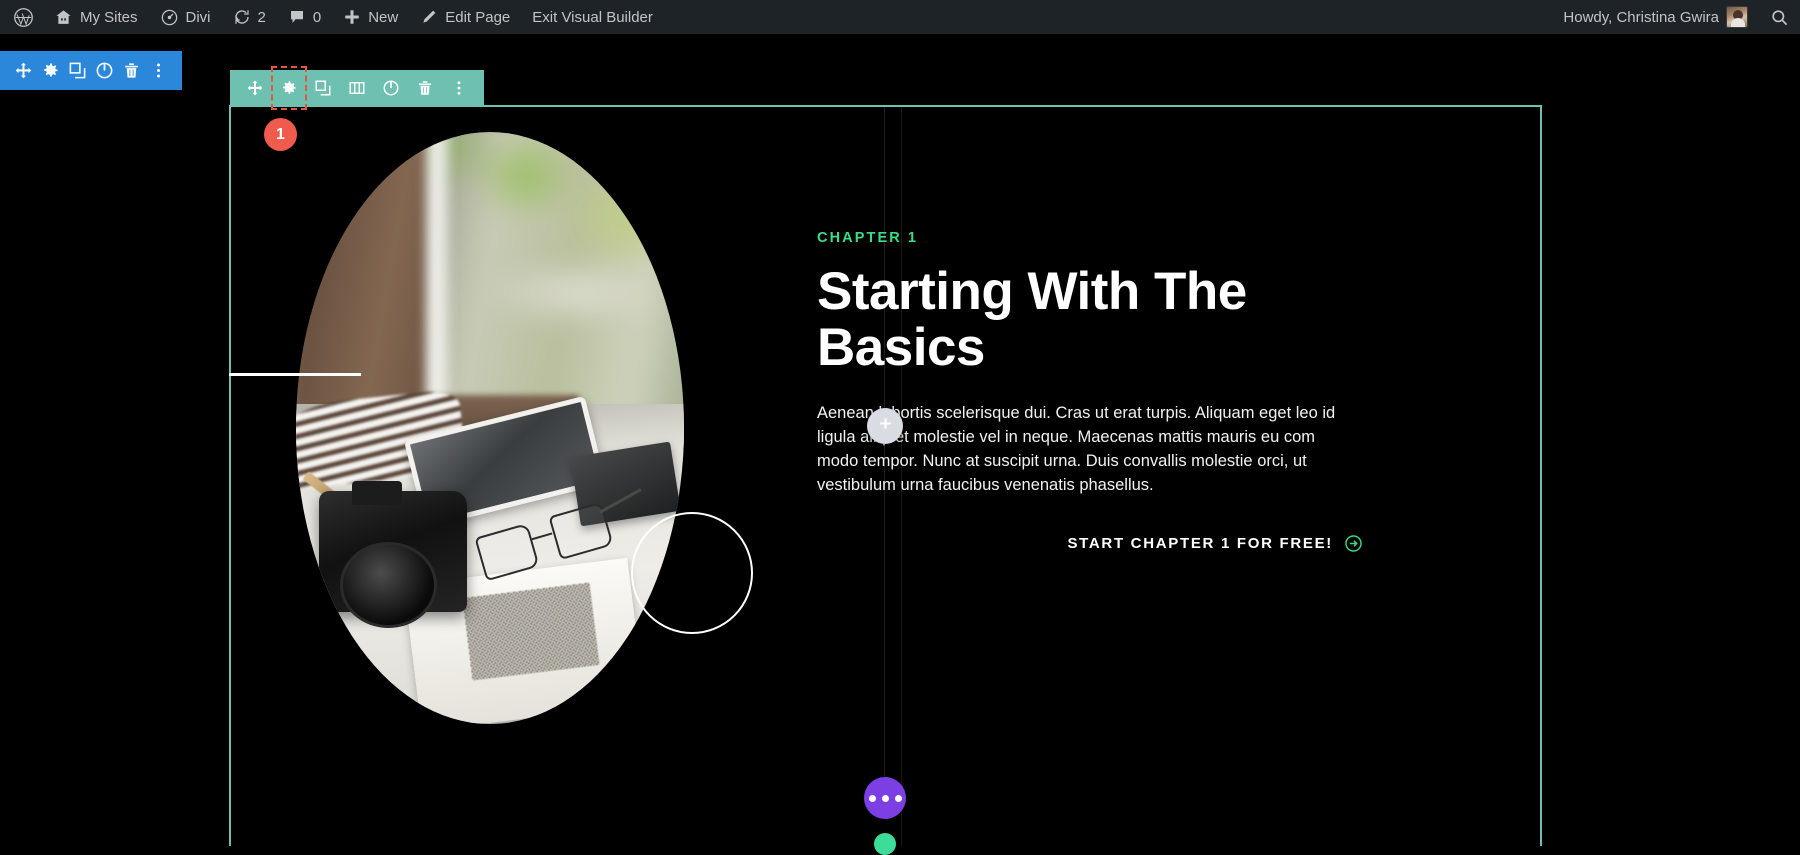  I want to click on section-column-structure-button, so click(357, 88).